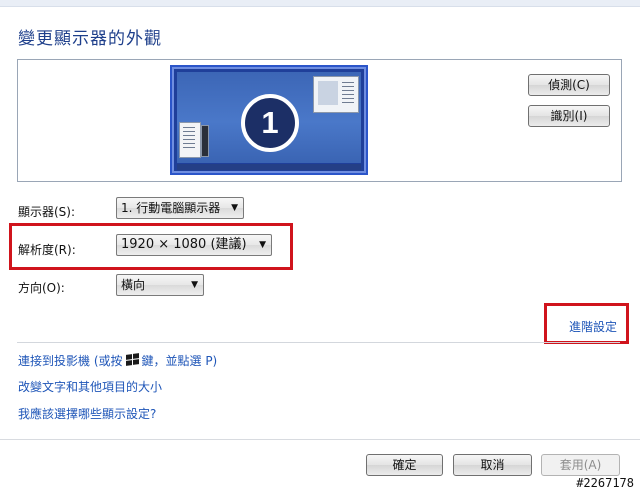 The height and width of the screenshot is (494, 640). What do you see at coordinates (569, 116) in the screenshot?
I see `identify-button: 識別(I)` at bounding box center [569, 116].